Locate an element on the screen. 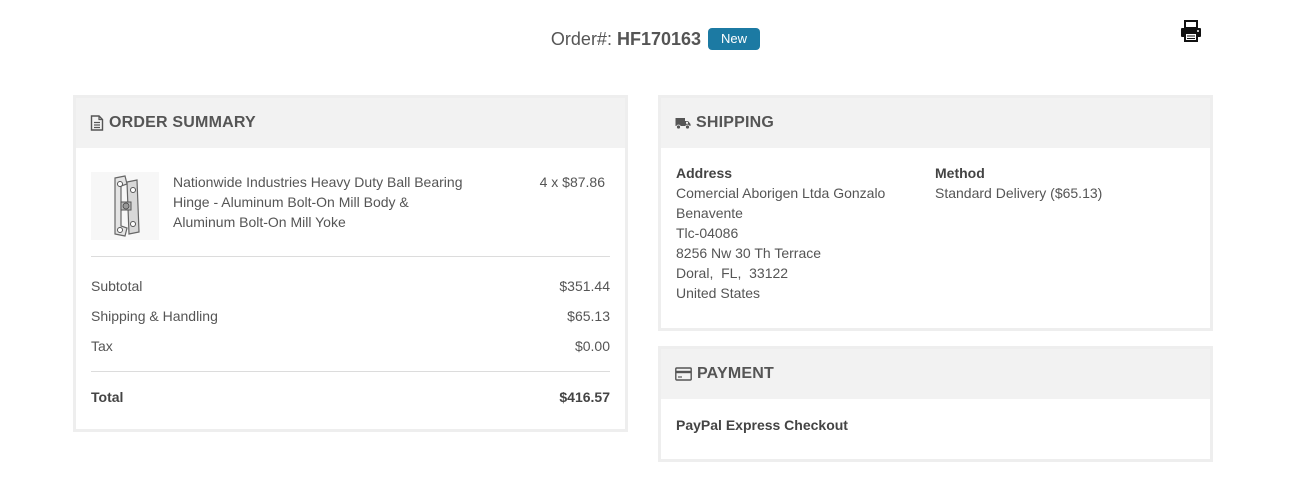 Image resolution: width=1311 pixels, height=498 pixels. truck-icon is located at coordinates (683, 124).